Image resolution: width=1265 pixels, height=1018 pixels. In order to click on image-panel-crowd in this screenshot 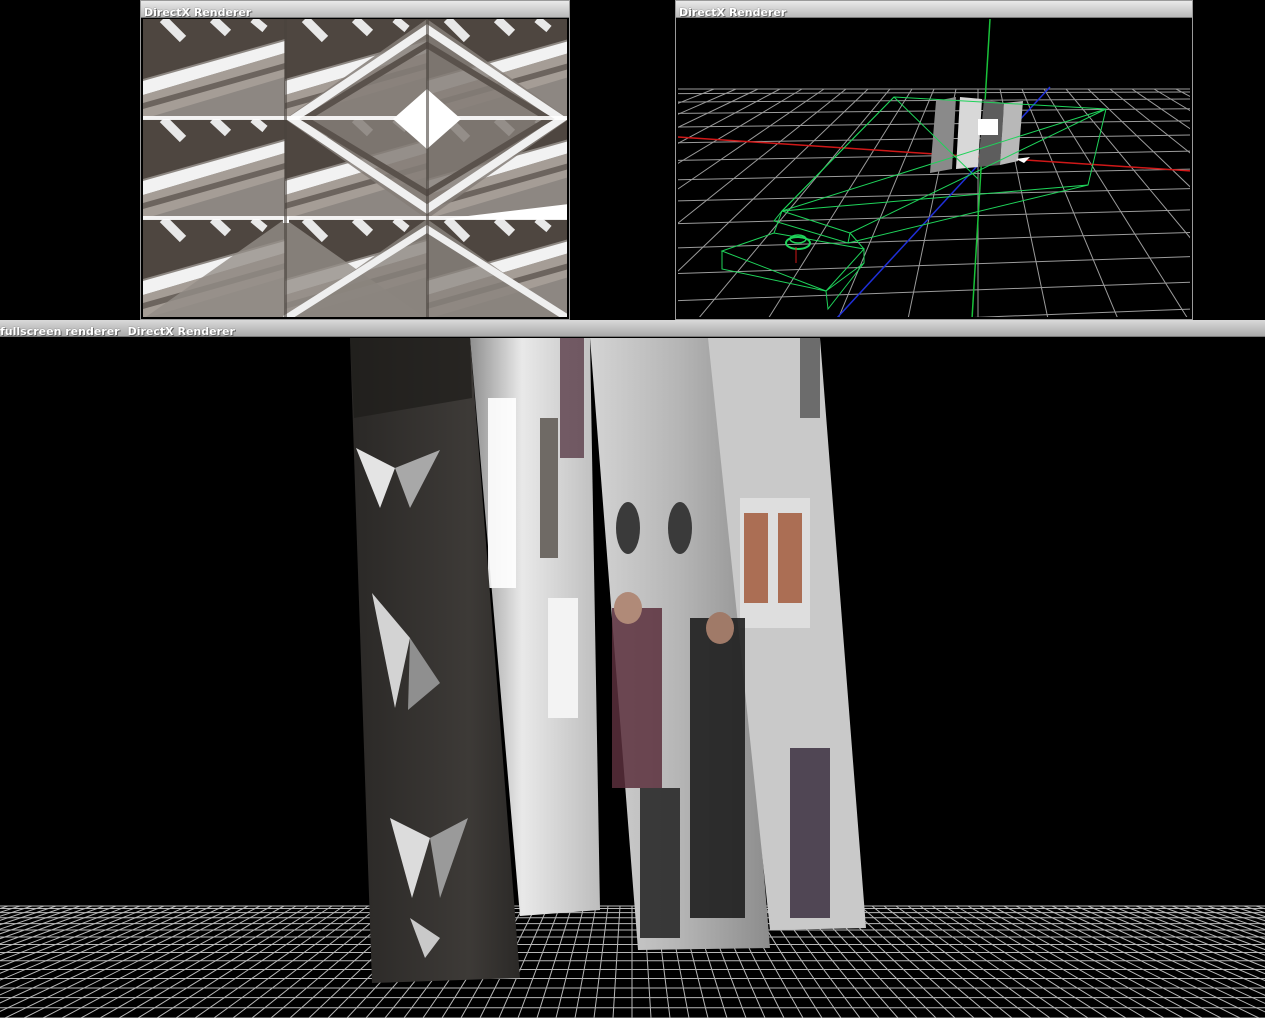, I will do `click(728, 644)`.